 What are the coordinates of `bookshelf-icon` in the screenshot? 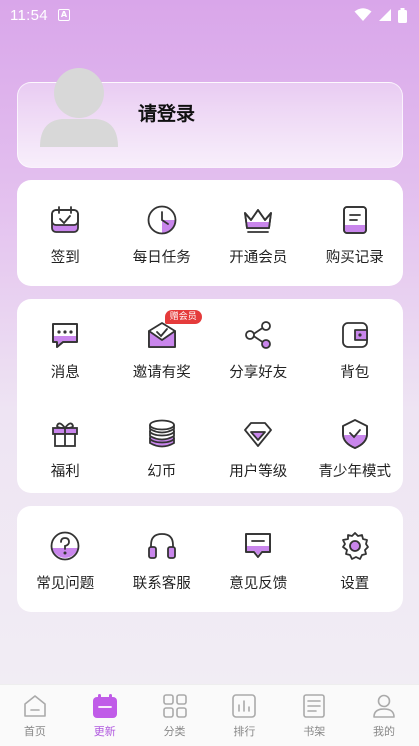 It's located at (314, 706).